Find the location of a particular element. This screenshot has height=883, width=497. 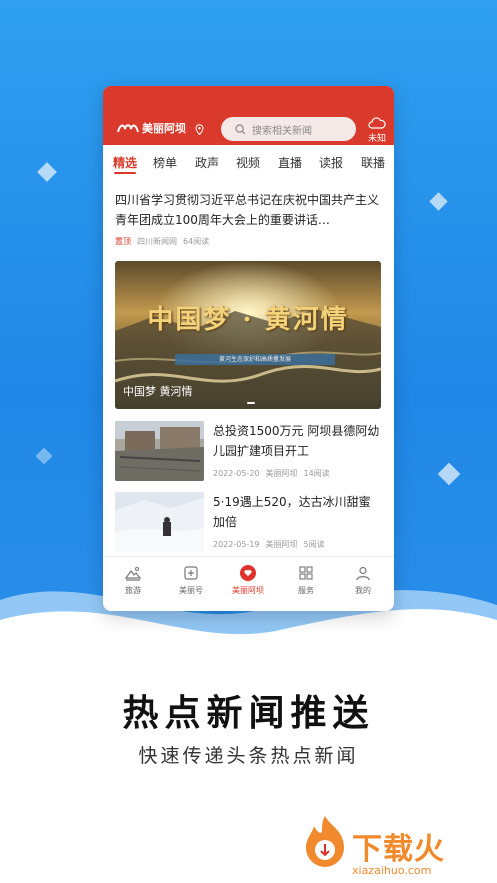

nav-home-label: 美丽阿坝 is located at coordinates (248, 590).